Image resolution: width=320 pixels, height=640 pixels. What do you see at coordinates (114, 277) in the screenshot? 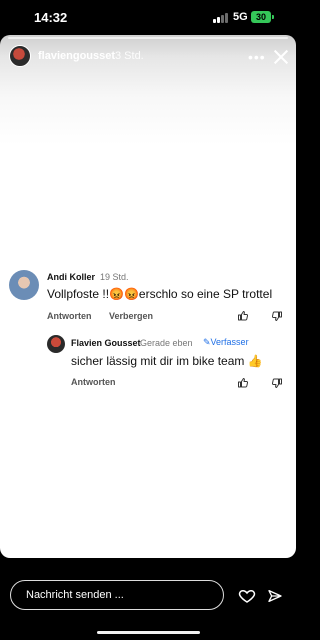
I see `comment-time: 19 Std.` at bounding box center [114, 277].